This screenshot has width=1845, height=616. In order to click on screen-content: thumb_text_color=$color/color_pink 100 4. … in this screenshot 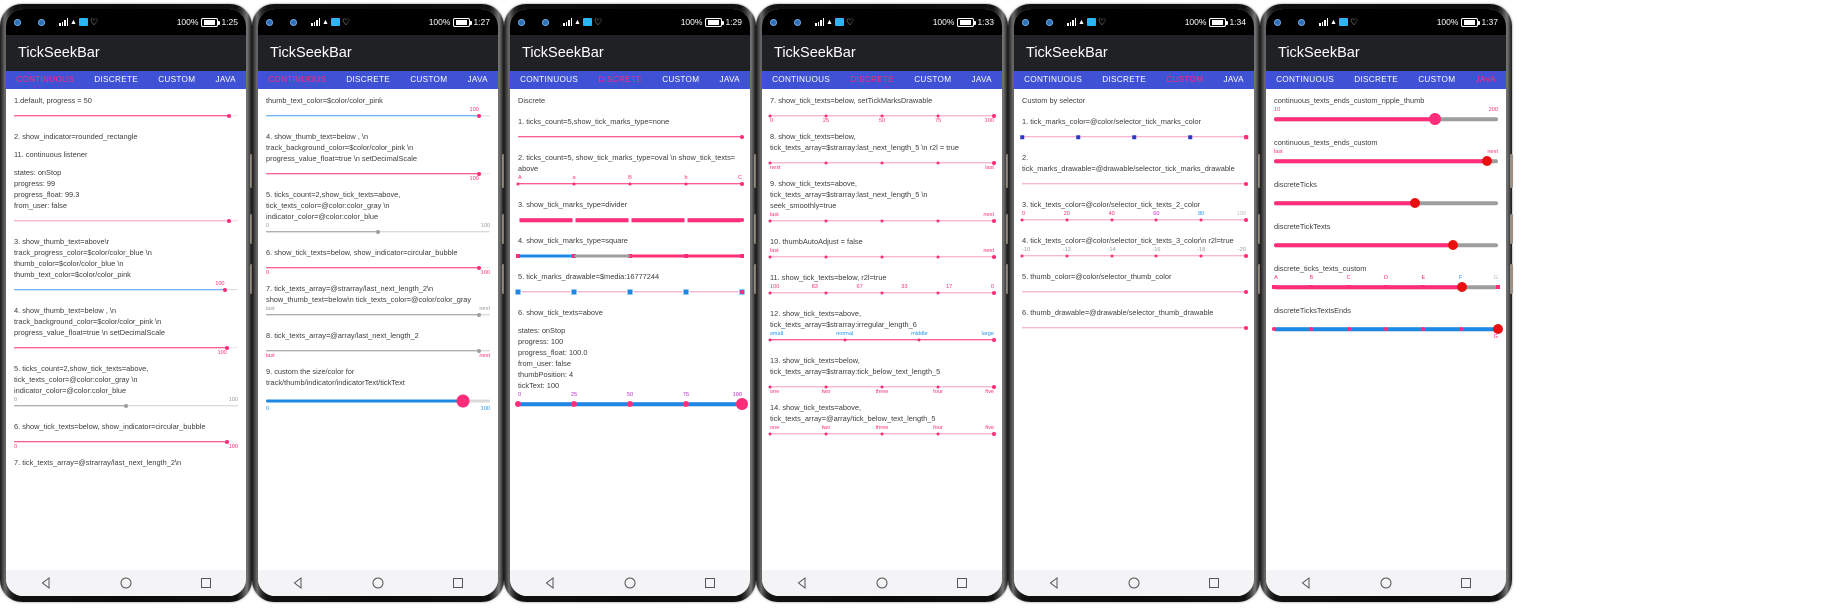, I will do `click(378, 329)`.